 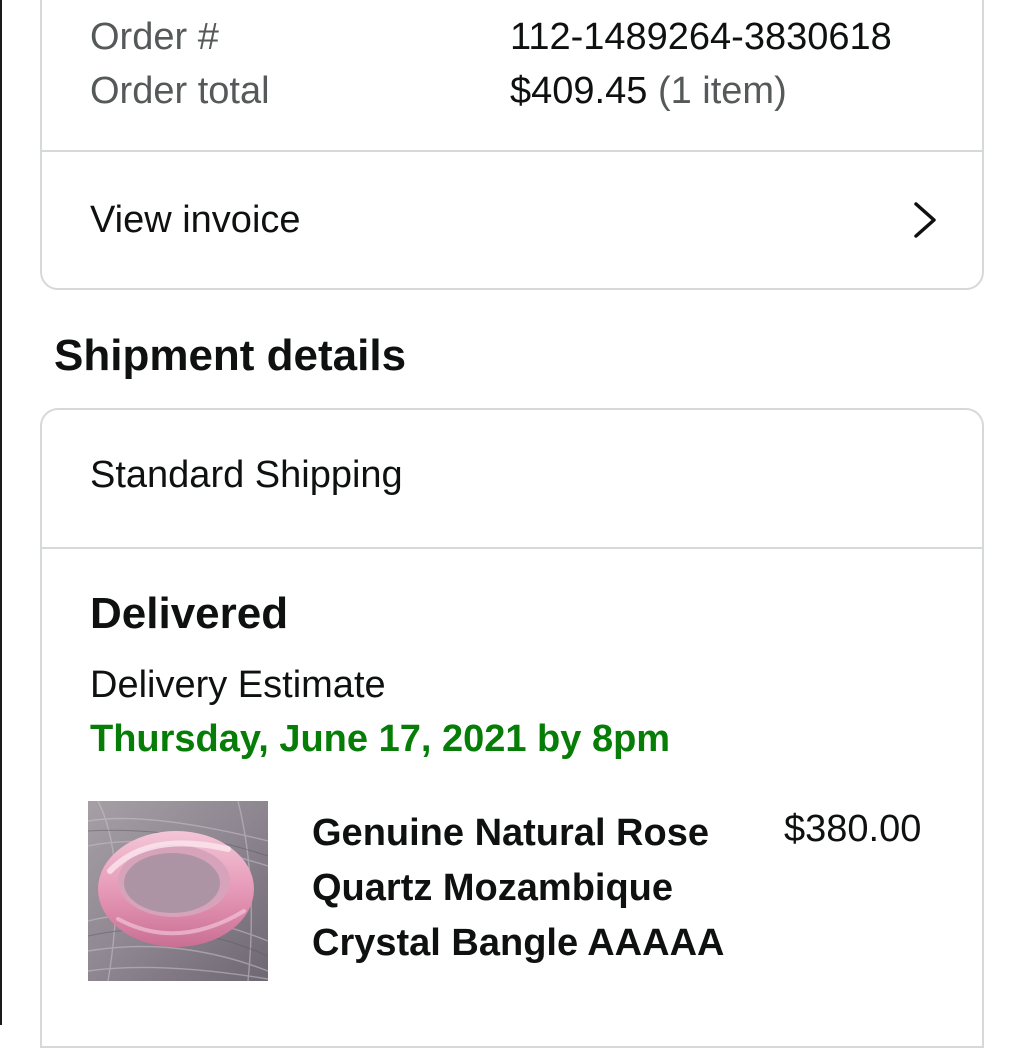 I want to click on shipping-method: Standard Shipping, so click(x=246, y=475).